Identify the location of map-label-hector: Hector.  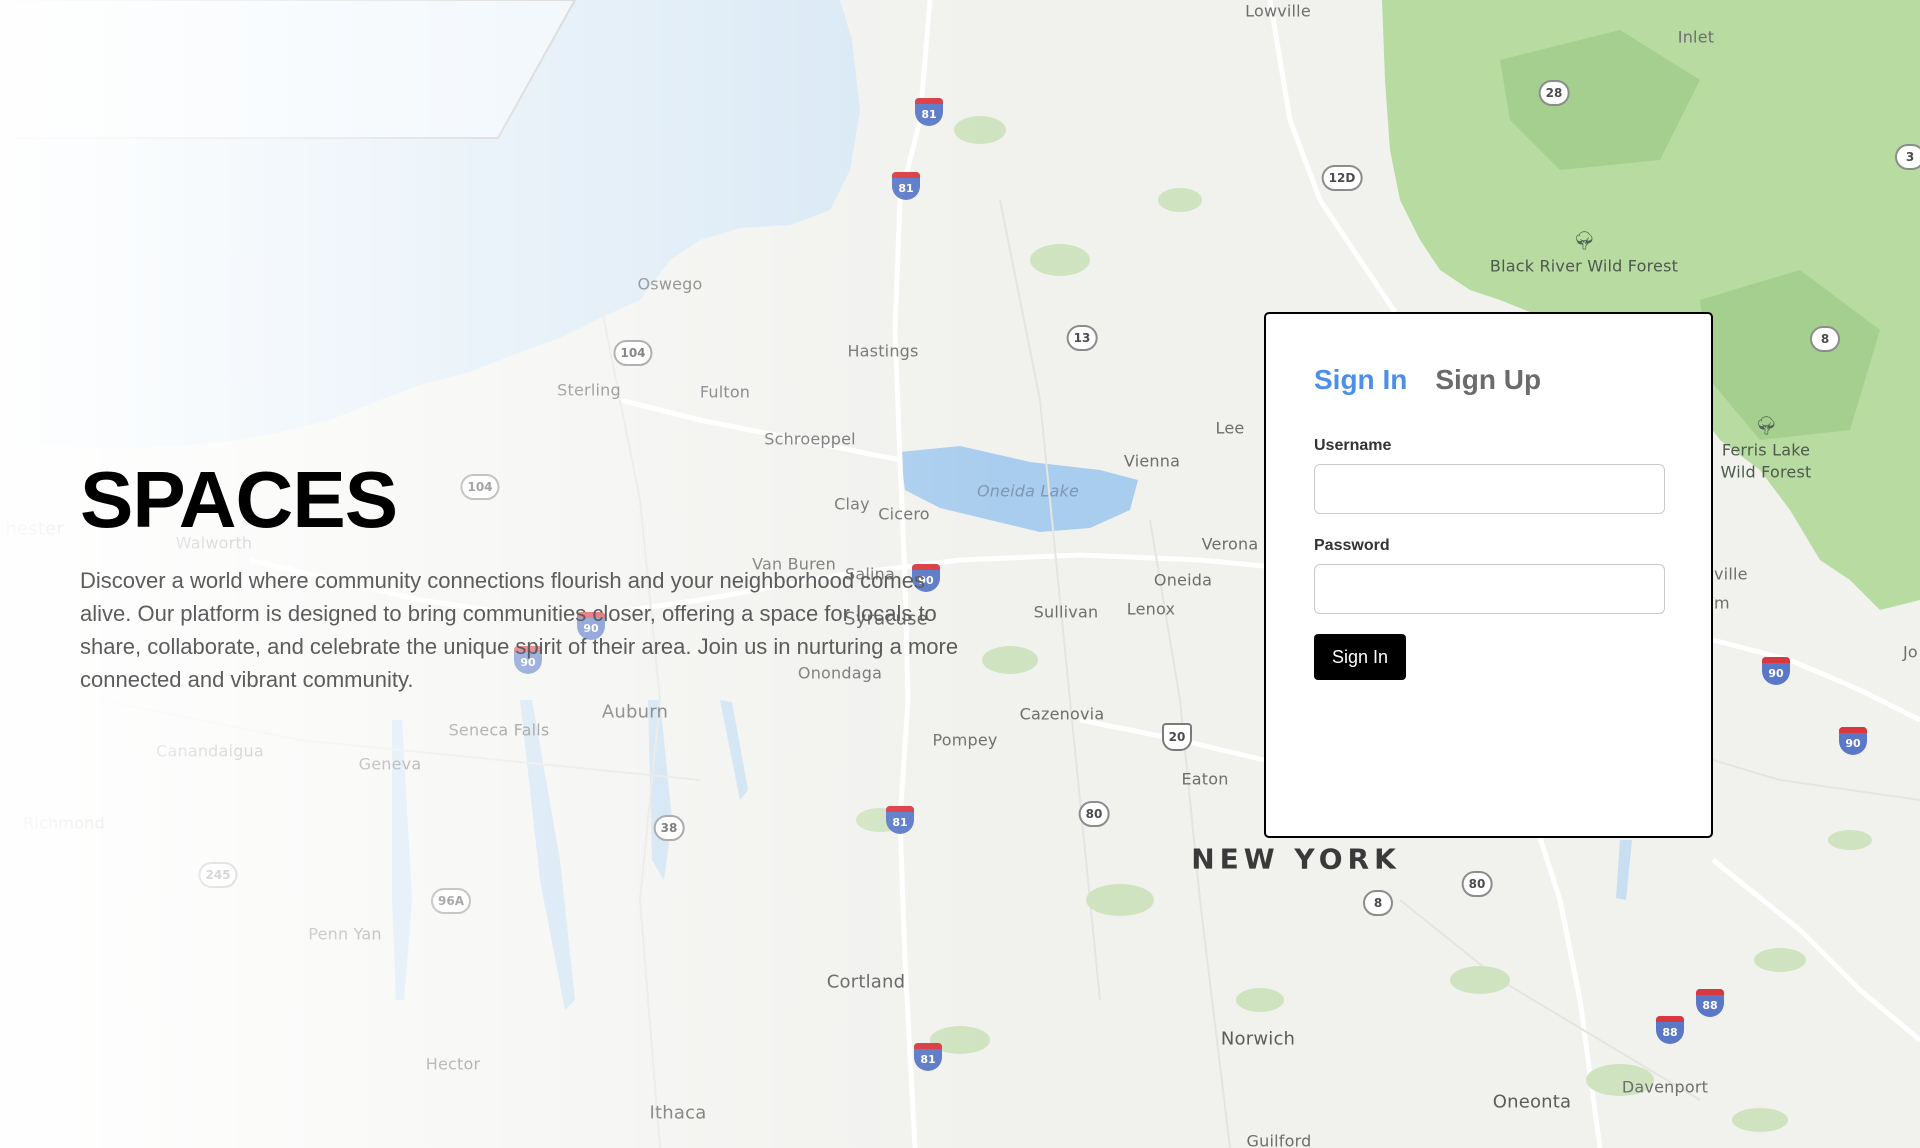
(453, 1064).